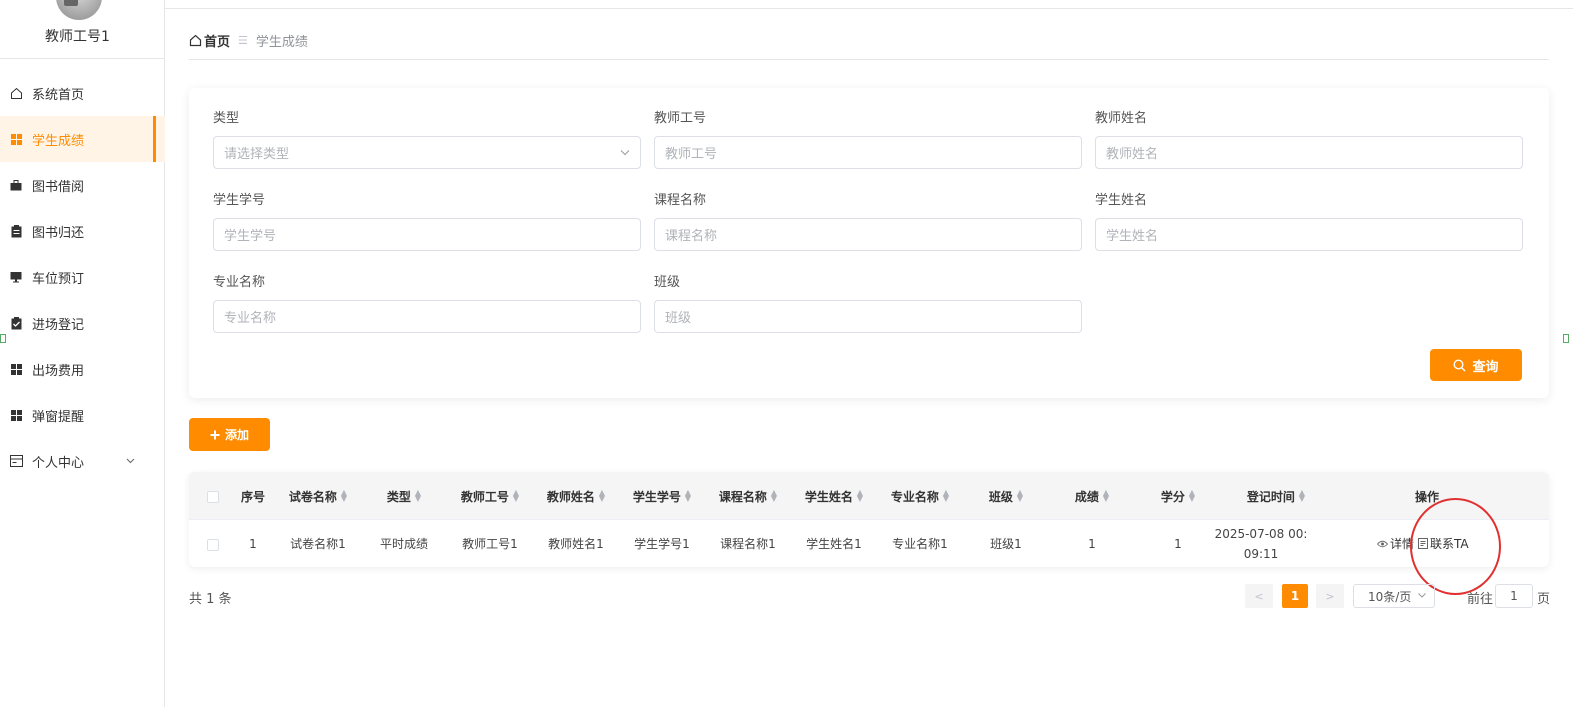 Image resolution: width=1573 pixels, height=707 pixels. I want to click on header-score: 成绩 ▲ ▼, so click(1092, 496).